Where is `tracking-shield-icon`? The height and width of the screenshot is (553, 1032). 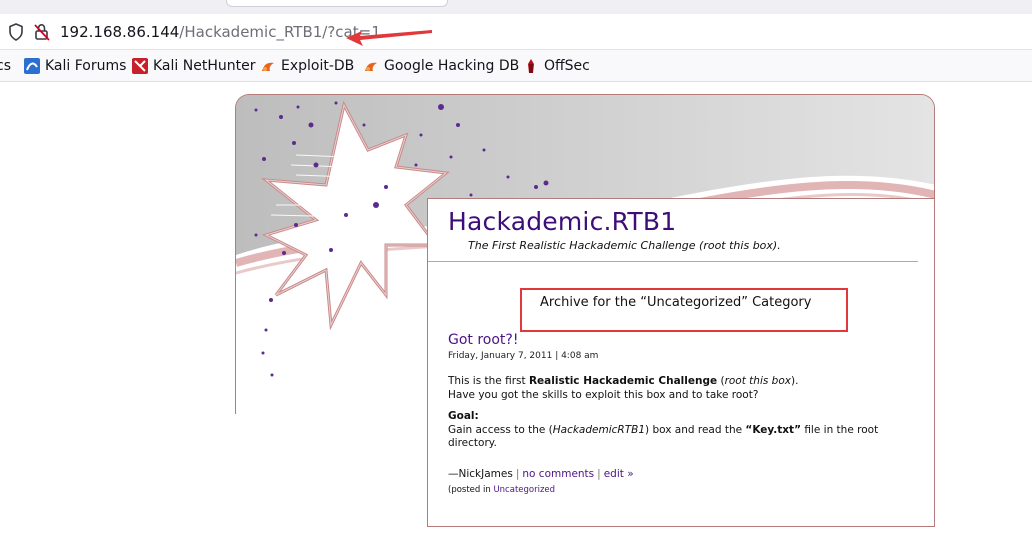
tracking-shield-icon is located at coordinates (16, 32).